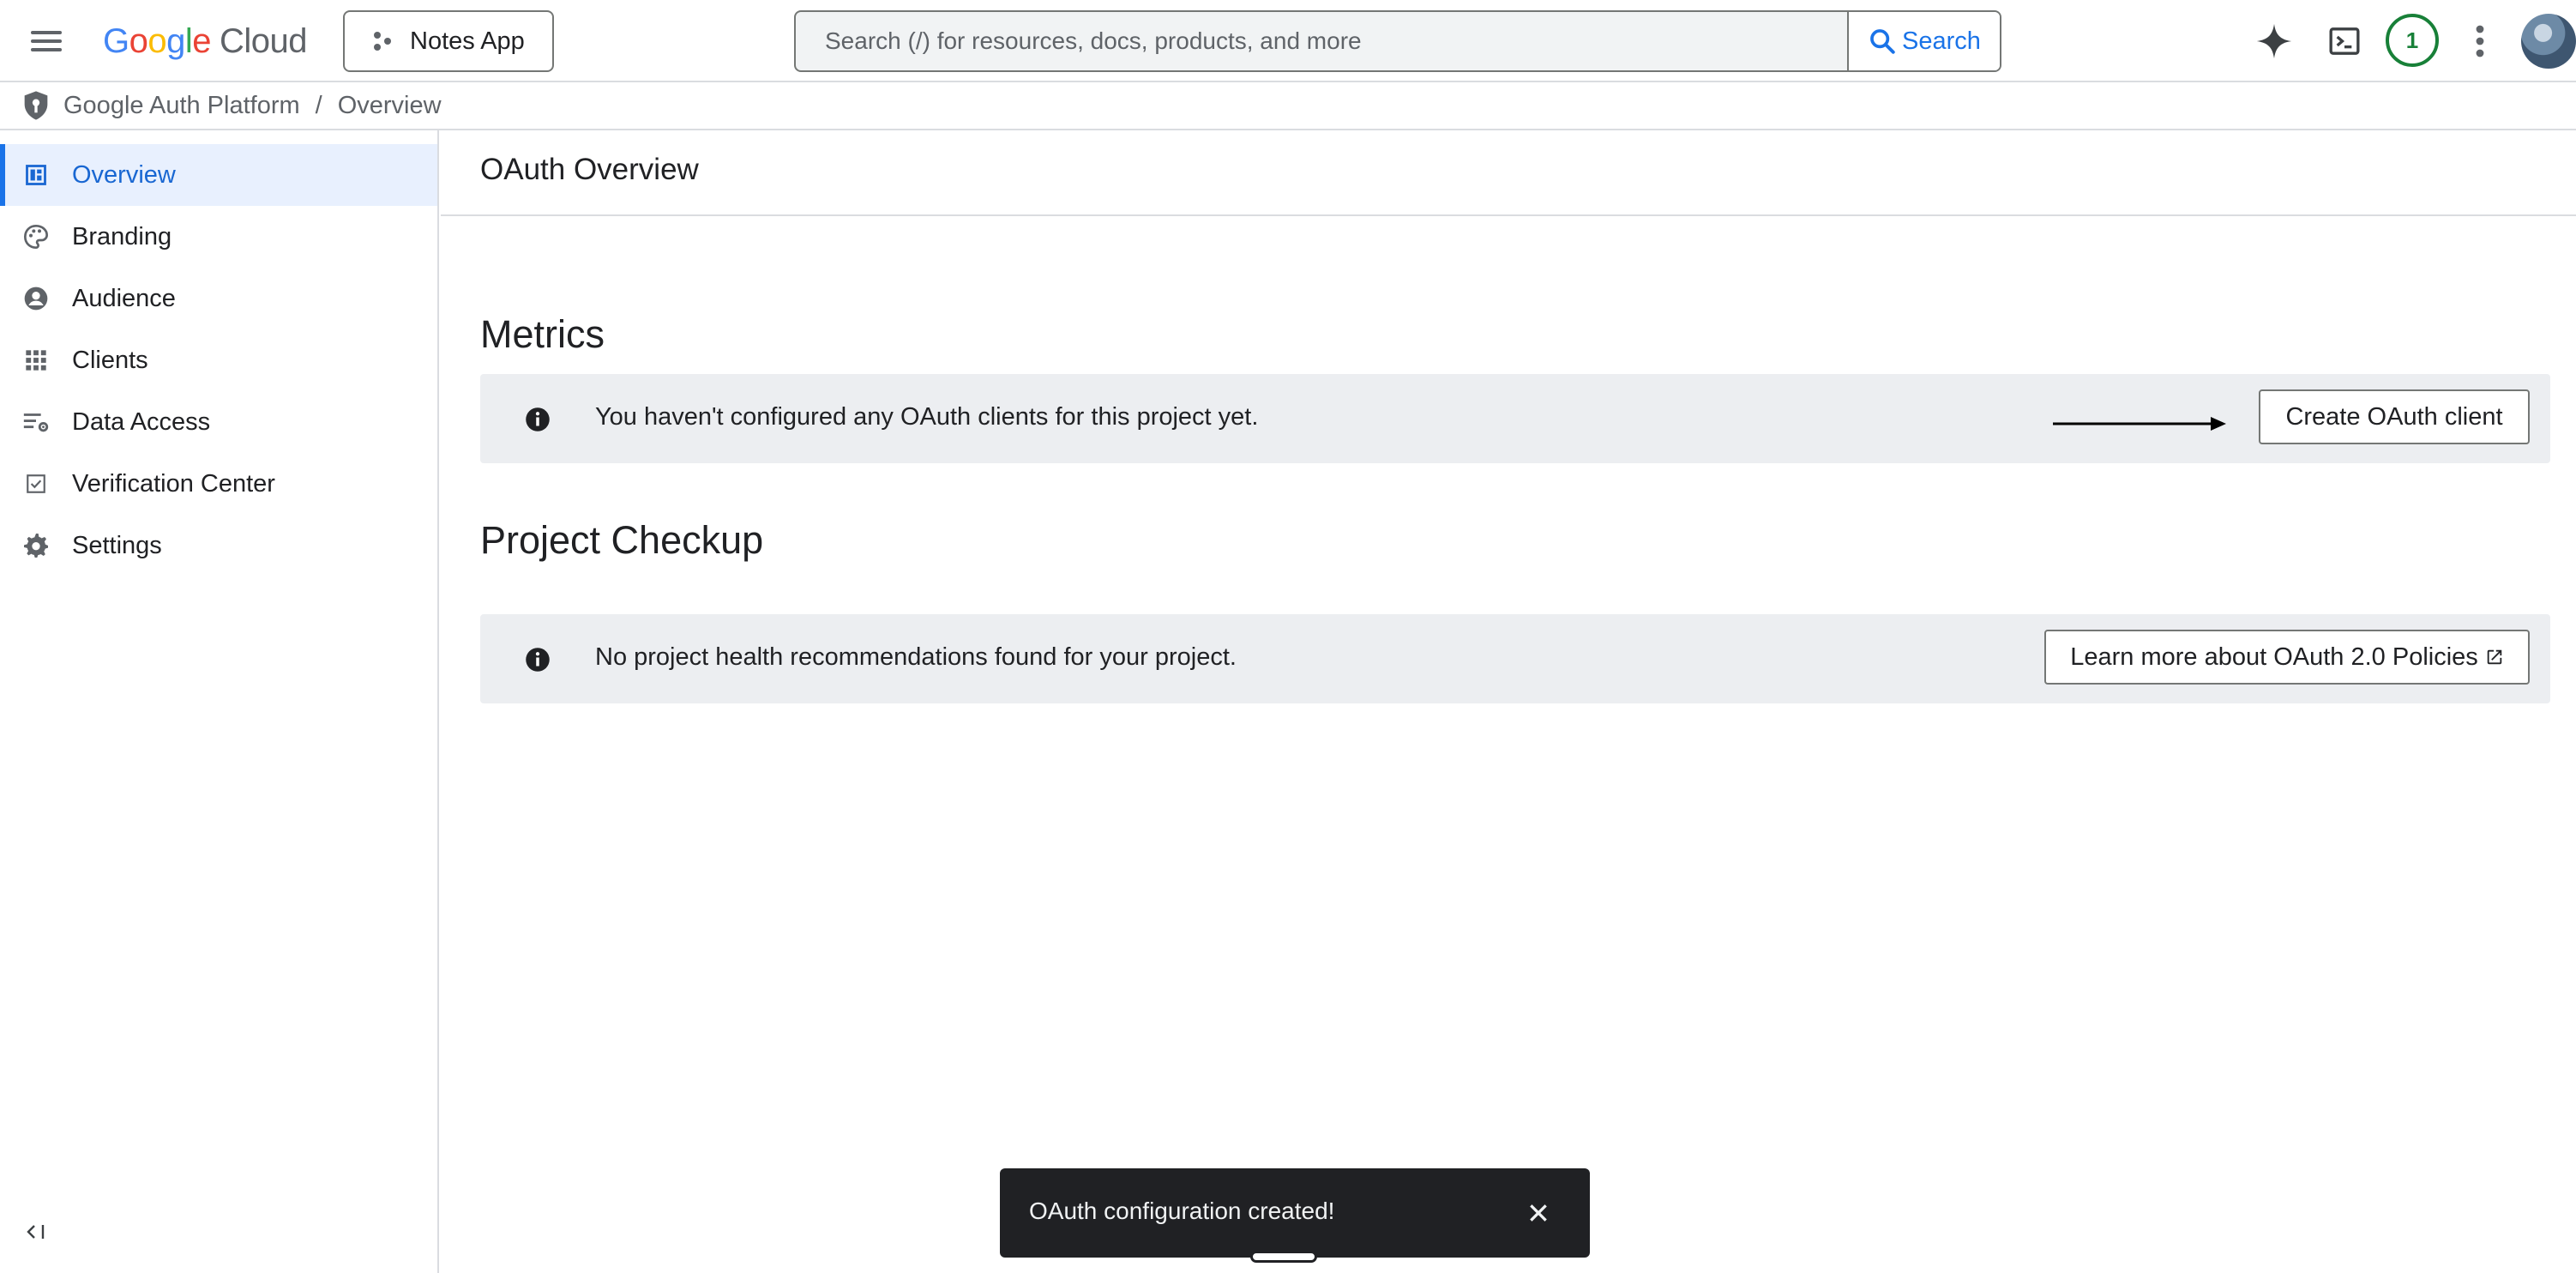 The width and height of the screenshot is (2576, 1273). Describe the element at coordinates (2274, 41) in the screenshot. I see `gemini-sparkle-icon` at that location.